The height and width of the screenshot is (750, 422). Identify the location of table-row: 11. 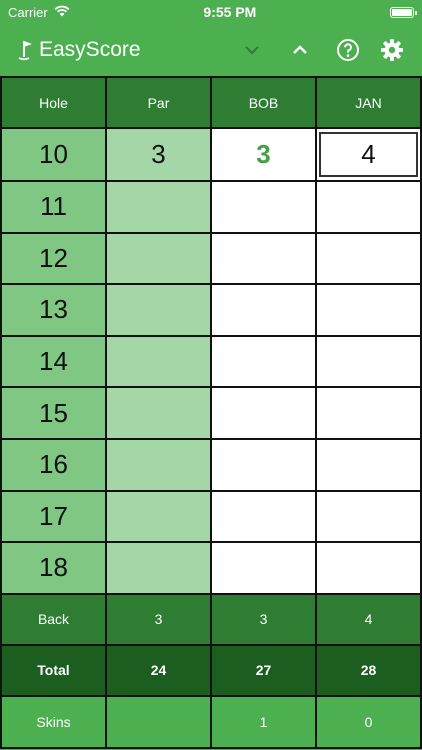
(211, 207).